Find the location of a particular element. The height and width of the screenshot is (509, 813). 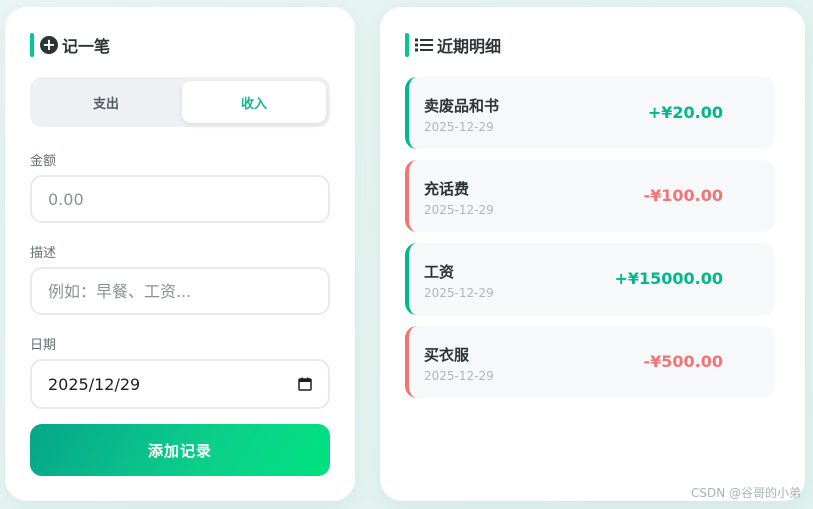

record-title: 工资 is located at coordinates (439, 272).